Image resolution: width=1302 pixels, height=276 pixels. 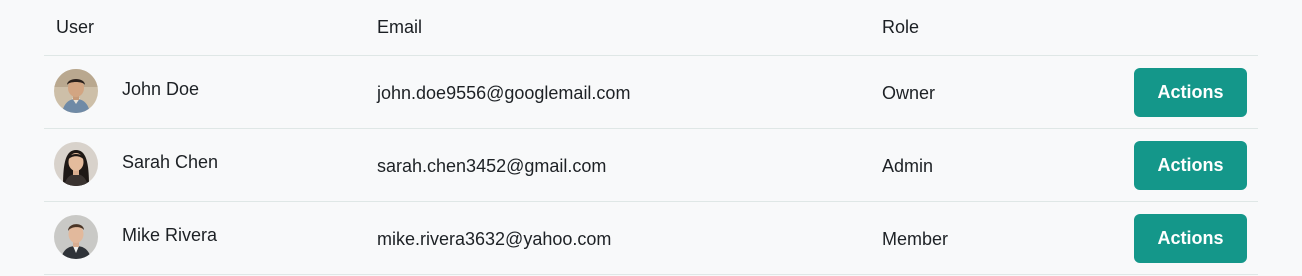 I want to click on user-role: Owner, so click(x=909, y=93).